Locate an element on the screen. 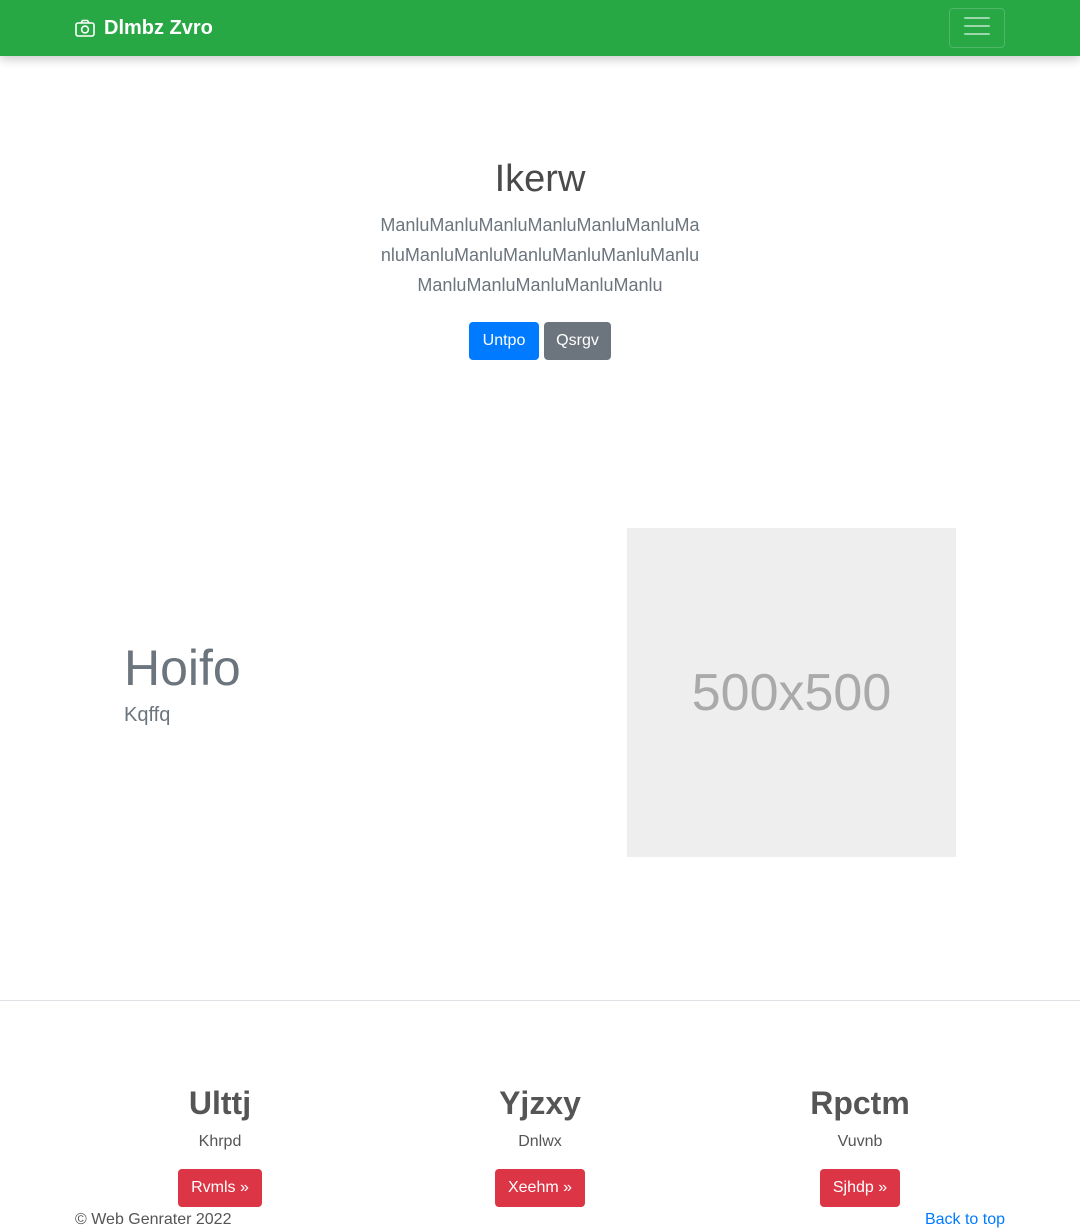  placeholder-image: 500x500 is located at coordinates (791, 692).